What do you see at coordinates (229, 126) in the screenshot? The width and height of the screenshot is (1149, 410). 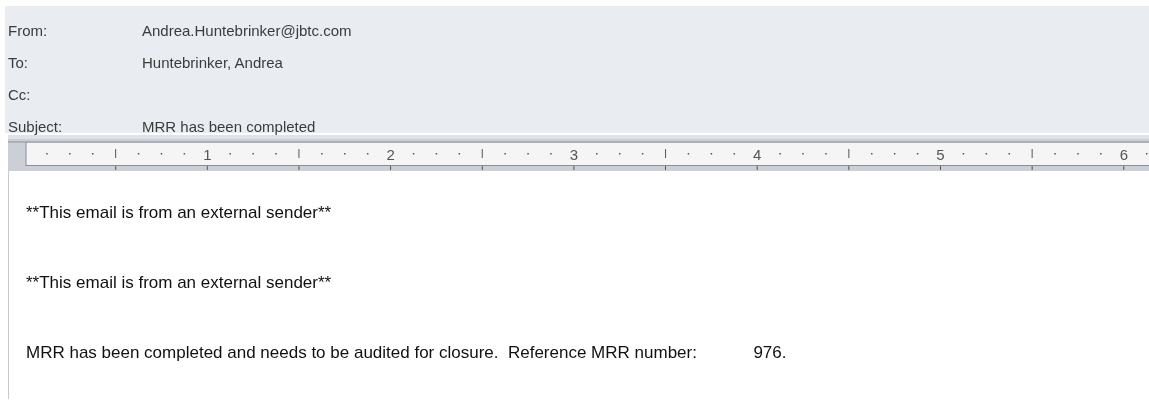 I see `field-value: MRR has been completed` at bounding box center [229, 126].